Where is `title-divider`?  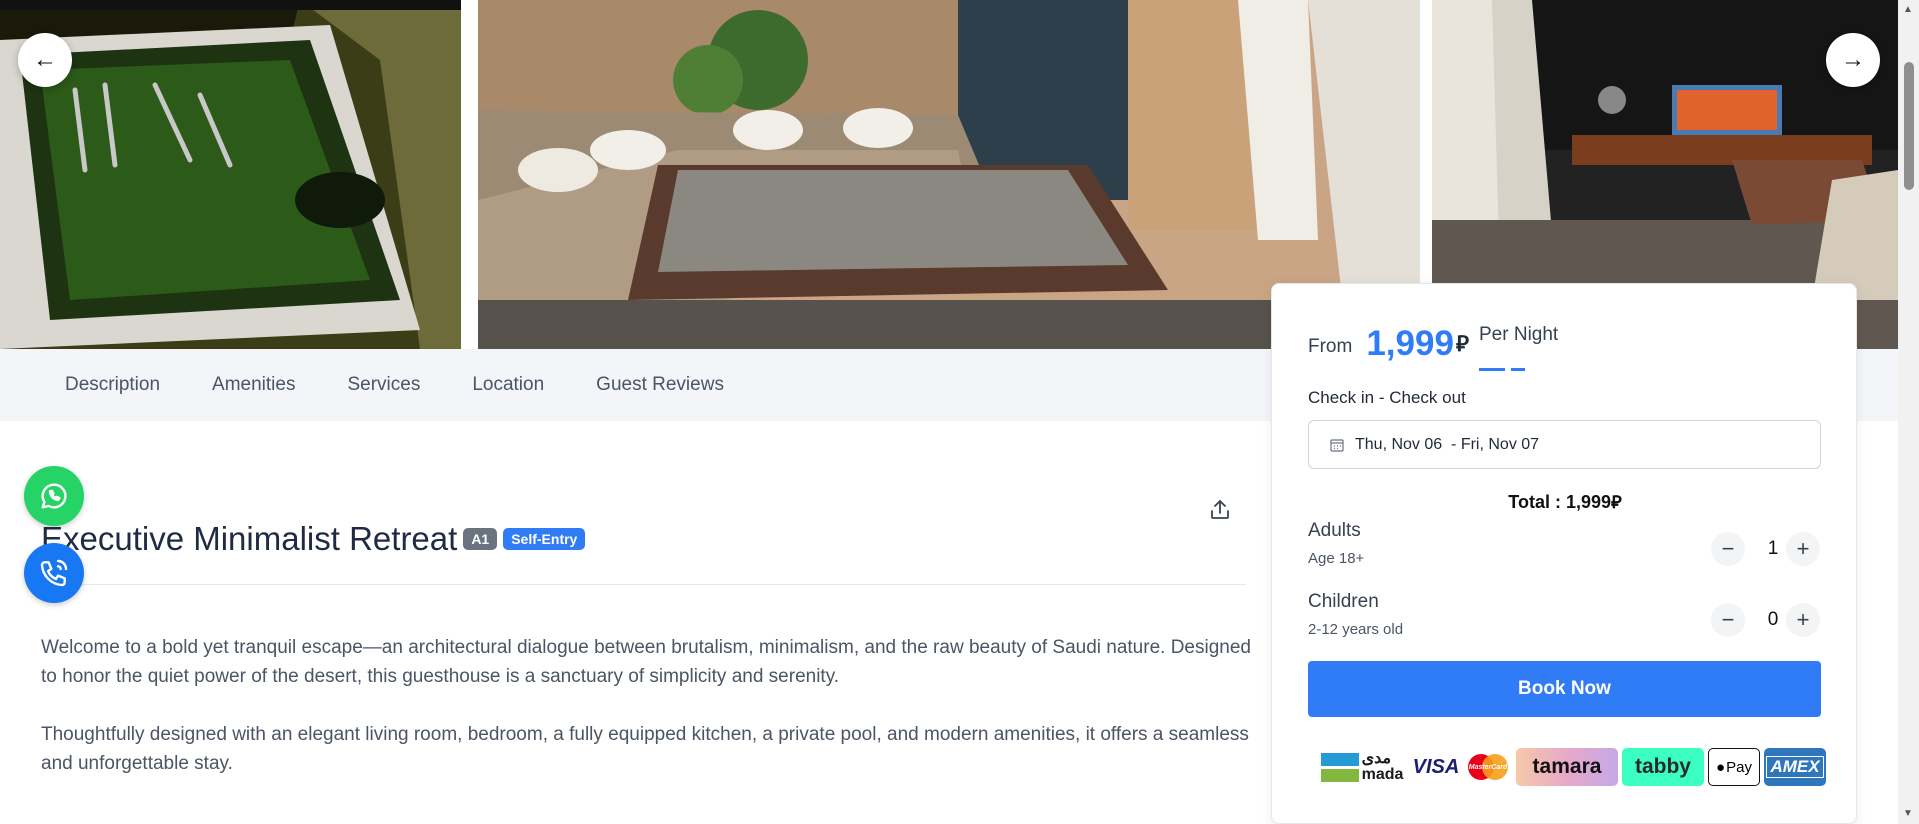 title-divider is located at coordinates (643, 584).